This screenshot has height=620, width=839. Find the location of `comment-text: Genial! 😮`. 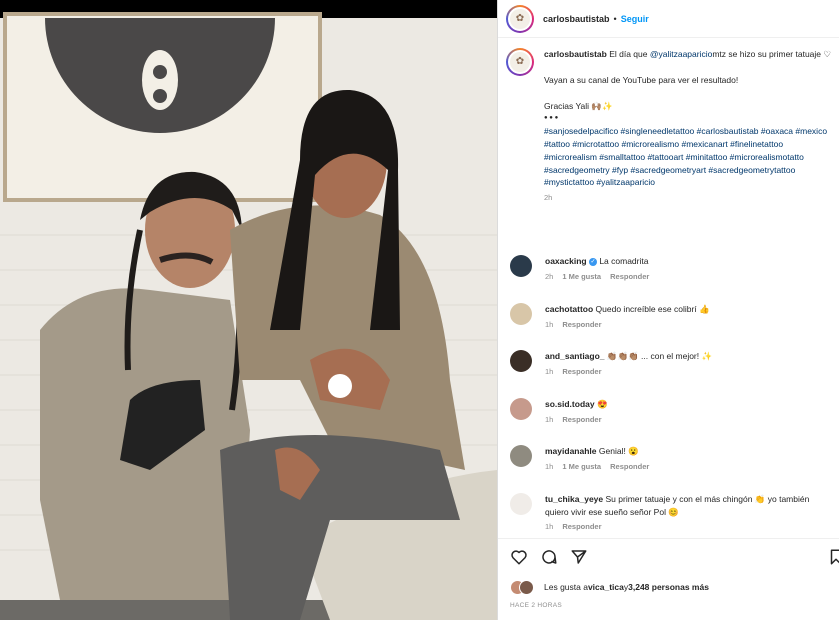

comment-text: Genial! 😮 is located at coordinates (618, 451).